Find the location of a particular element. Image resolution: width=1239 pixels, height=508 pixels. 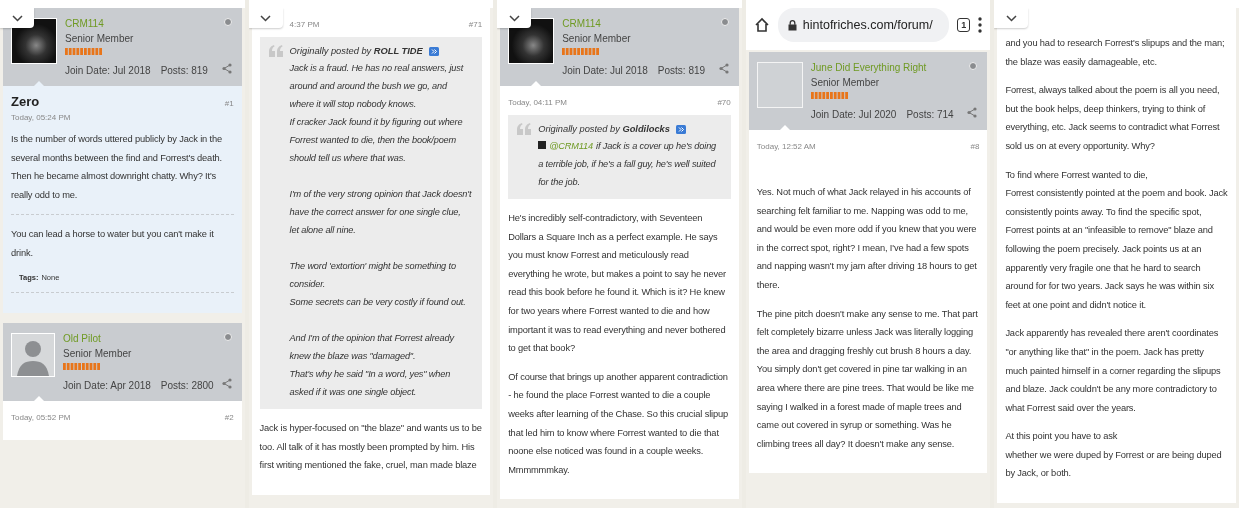

post-text: Is the number of words uttered publicly by Jack in the several months between the find and Forrest's death. Then he became almost downright chatty. Why? It's really odd to me. is located at coordinates (117, 167).